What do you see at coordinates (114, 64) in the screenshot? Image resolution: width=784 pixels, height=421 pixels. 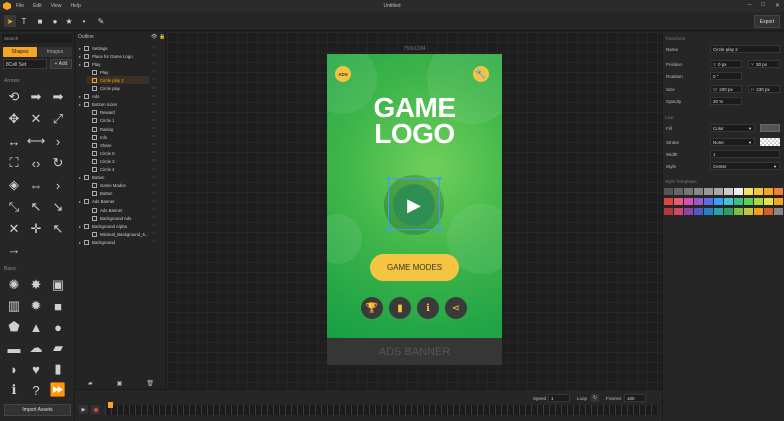 I see `outline-row: ▸ Play` at bounding box center [114, 64].